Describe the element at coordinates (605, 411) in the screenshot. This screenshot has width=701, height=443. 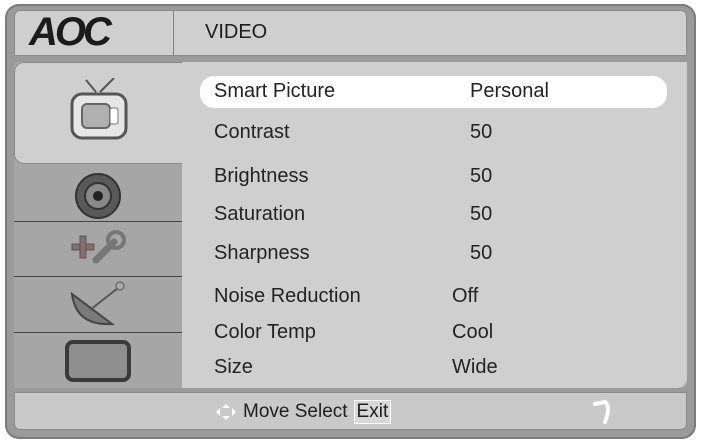
I see `return-arrow-icon` at that location.